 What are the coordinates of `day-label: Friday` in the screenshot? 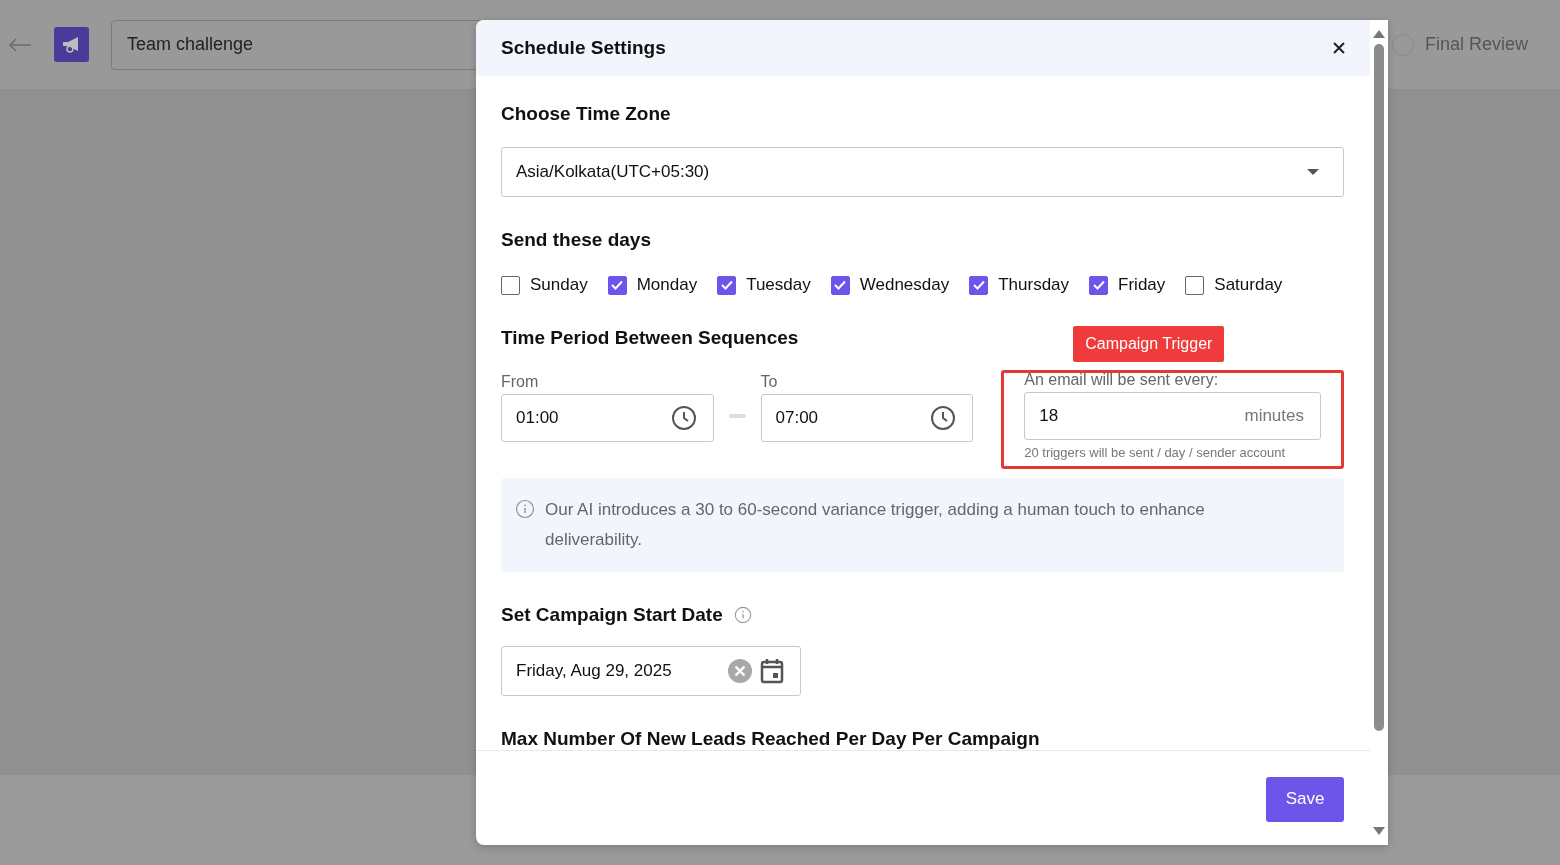 It's located at (1142, 285).